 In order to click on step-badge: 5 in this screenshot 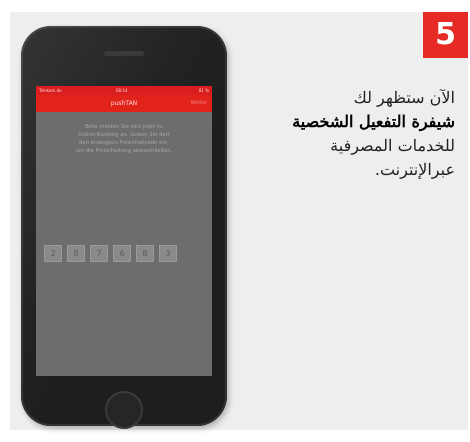, I will do `click(445, 35)`.